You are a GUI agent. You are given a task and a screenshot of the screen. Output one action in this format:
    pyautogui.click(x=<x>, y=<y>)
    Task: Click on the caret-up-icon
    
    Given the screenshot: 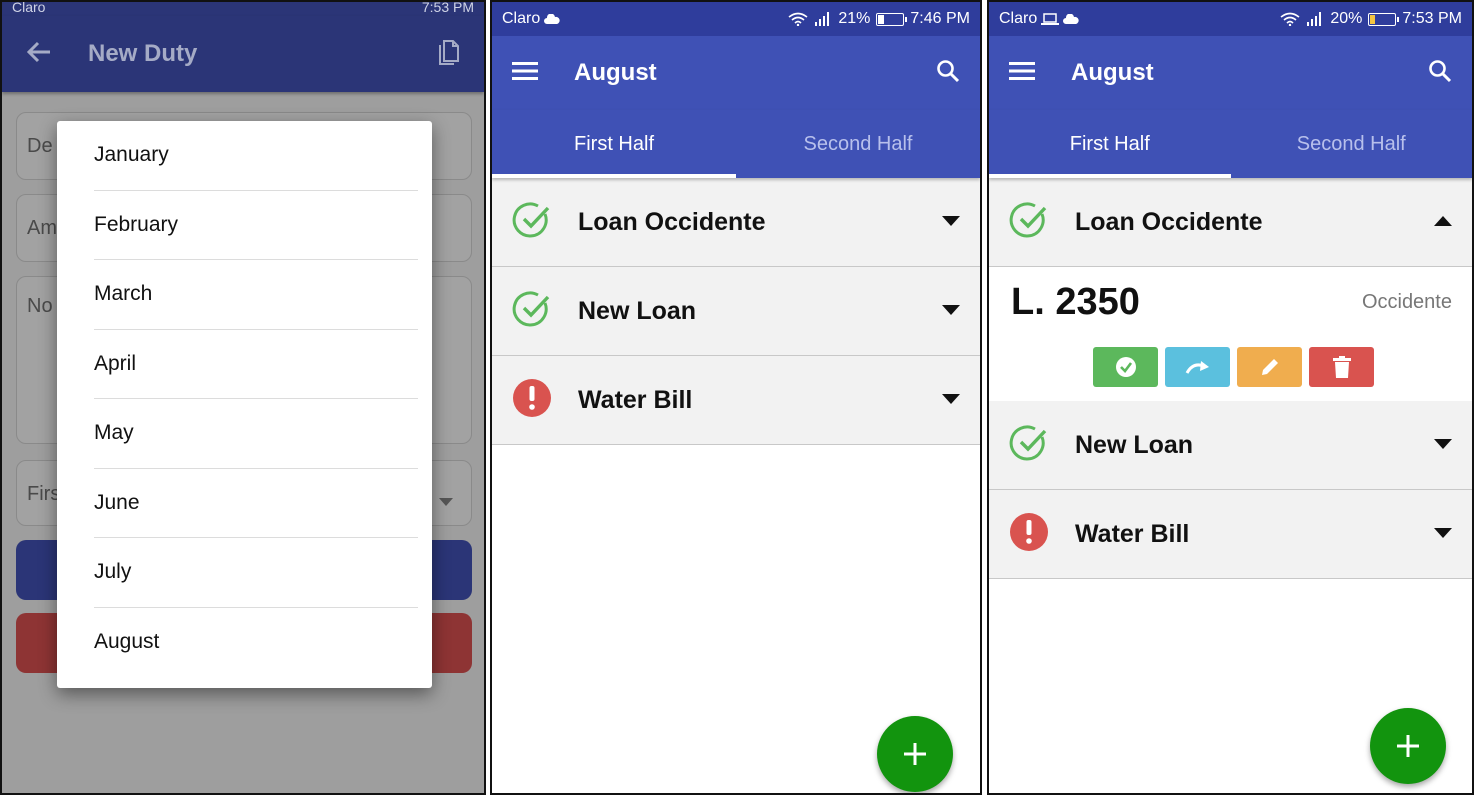 What is the action you would take?
    pyautogui.click(x=1443, y=222)
    